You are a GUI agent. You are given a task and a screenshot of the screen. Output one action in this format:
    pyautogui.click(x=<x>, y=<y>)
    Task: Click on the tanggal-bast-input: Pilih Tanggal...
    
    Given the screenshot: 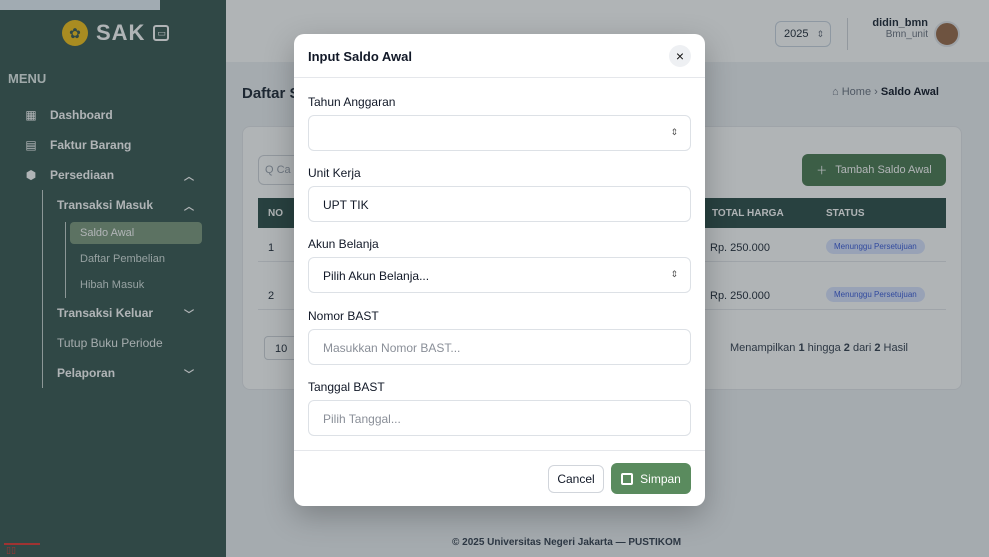 What is the action you would take?
    pyautogui.click(x=499, y=418)
    